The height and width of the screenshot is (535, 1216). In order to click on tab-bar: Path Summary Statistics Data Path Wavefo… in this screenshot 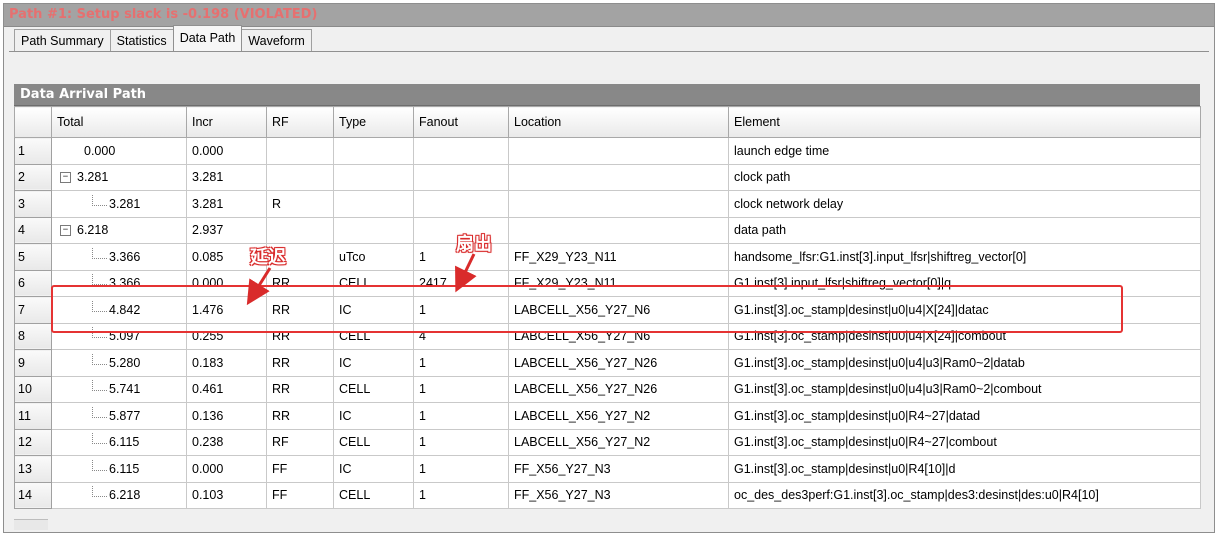, I will do `click(163, 38)`.